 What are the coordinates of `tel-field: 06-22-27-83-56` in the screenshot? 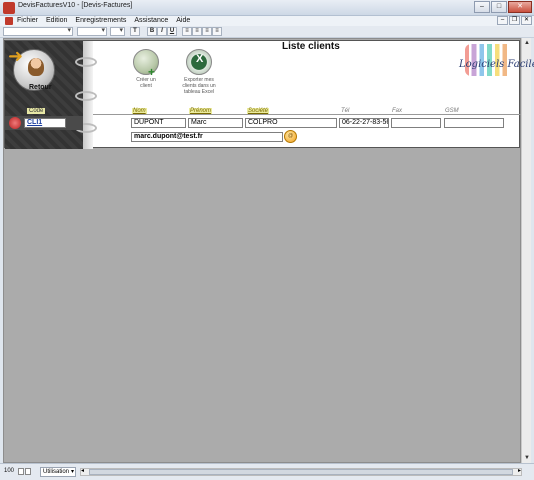 It's located at (364, 123).